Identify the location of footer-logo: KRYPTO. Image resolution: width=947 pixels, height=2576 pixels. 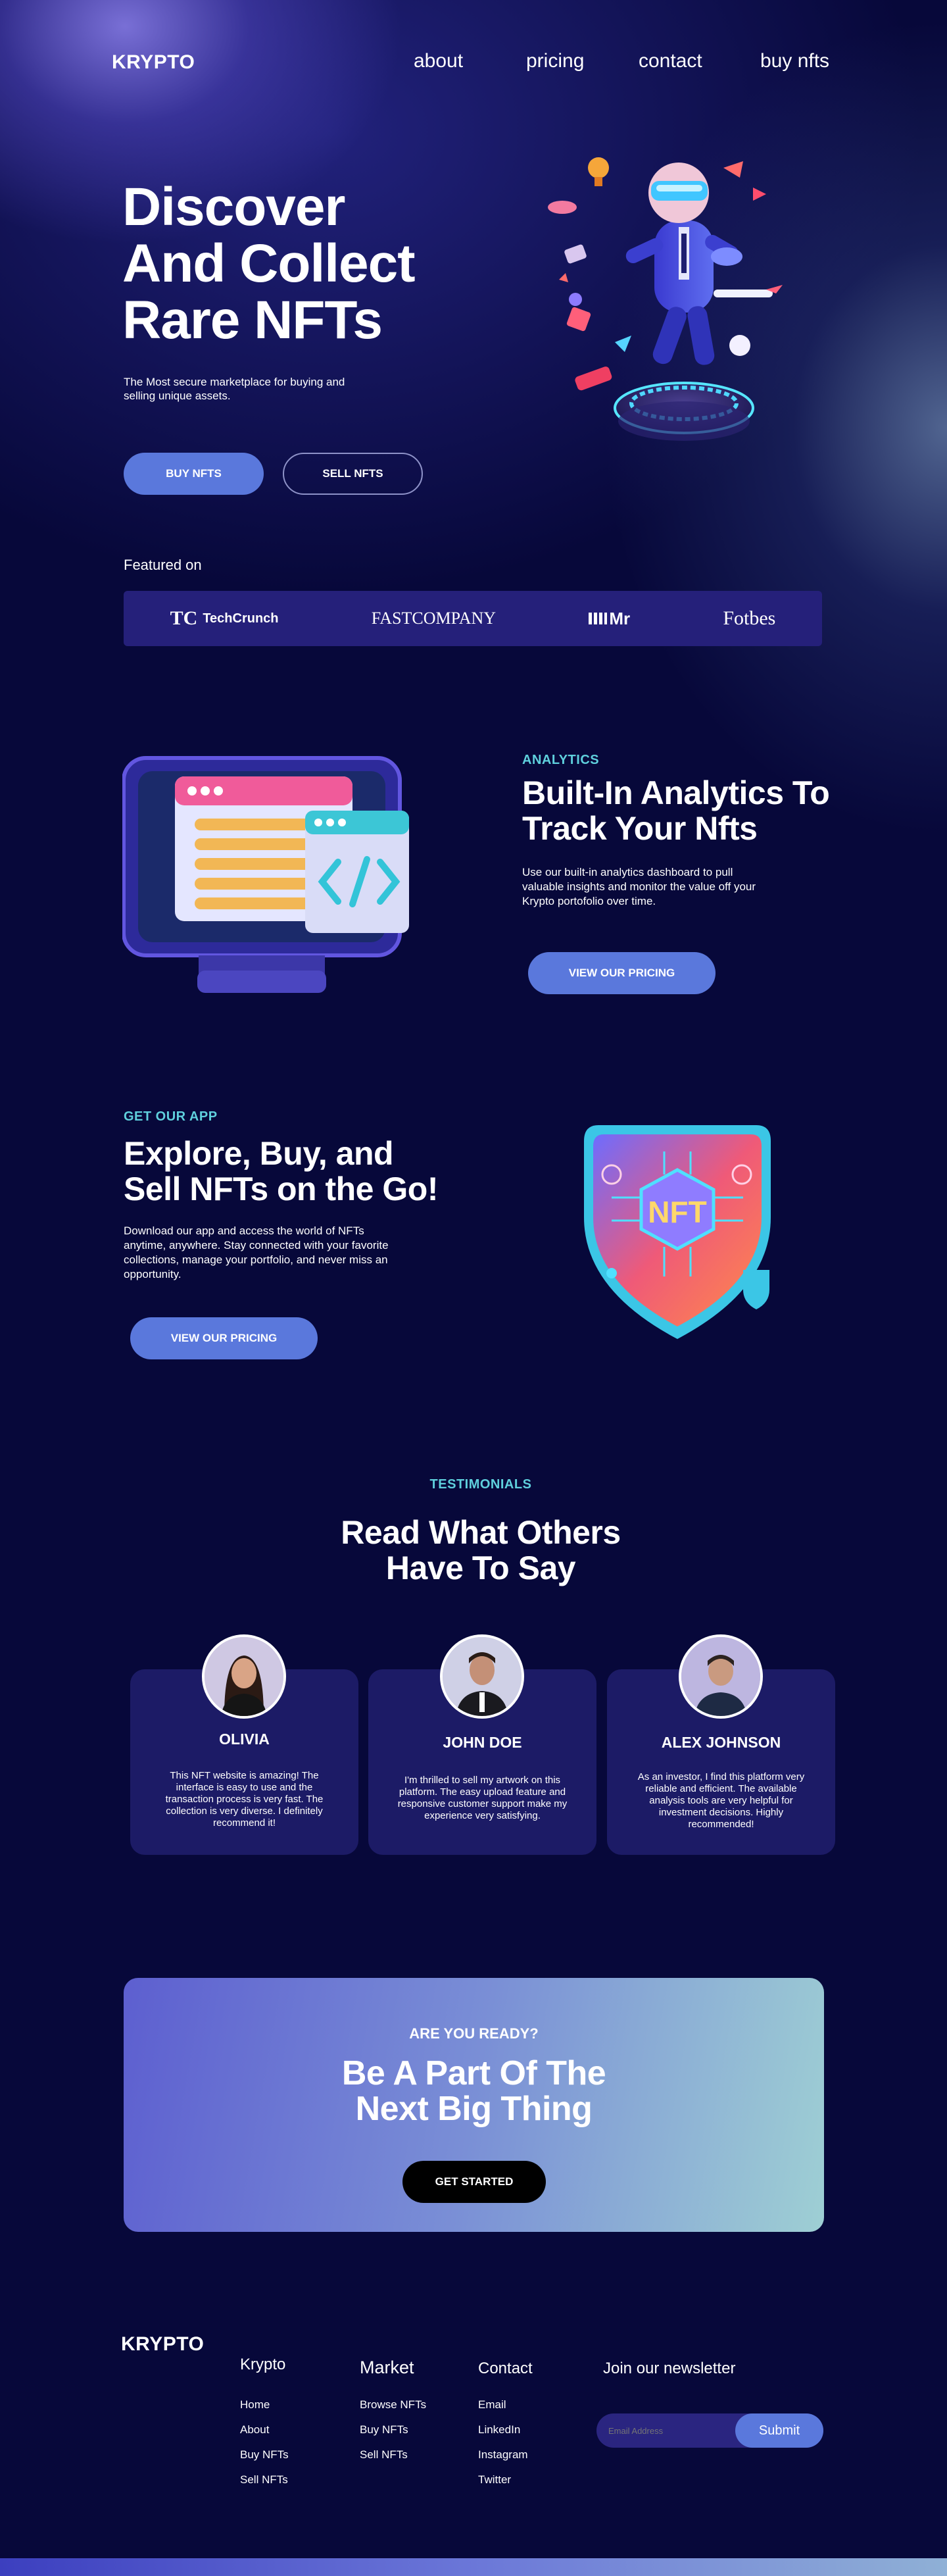
(162, 2344).